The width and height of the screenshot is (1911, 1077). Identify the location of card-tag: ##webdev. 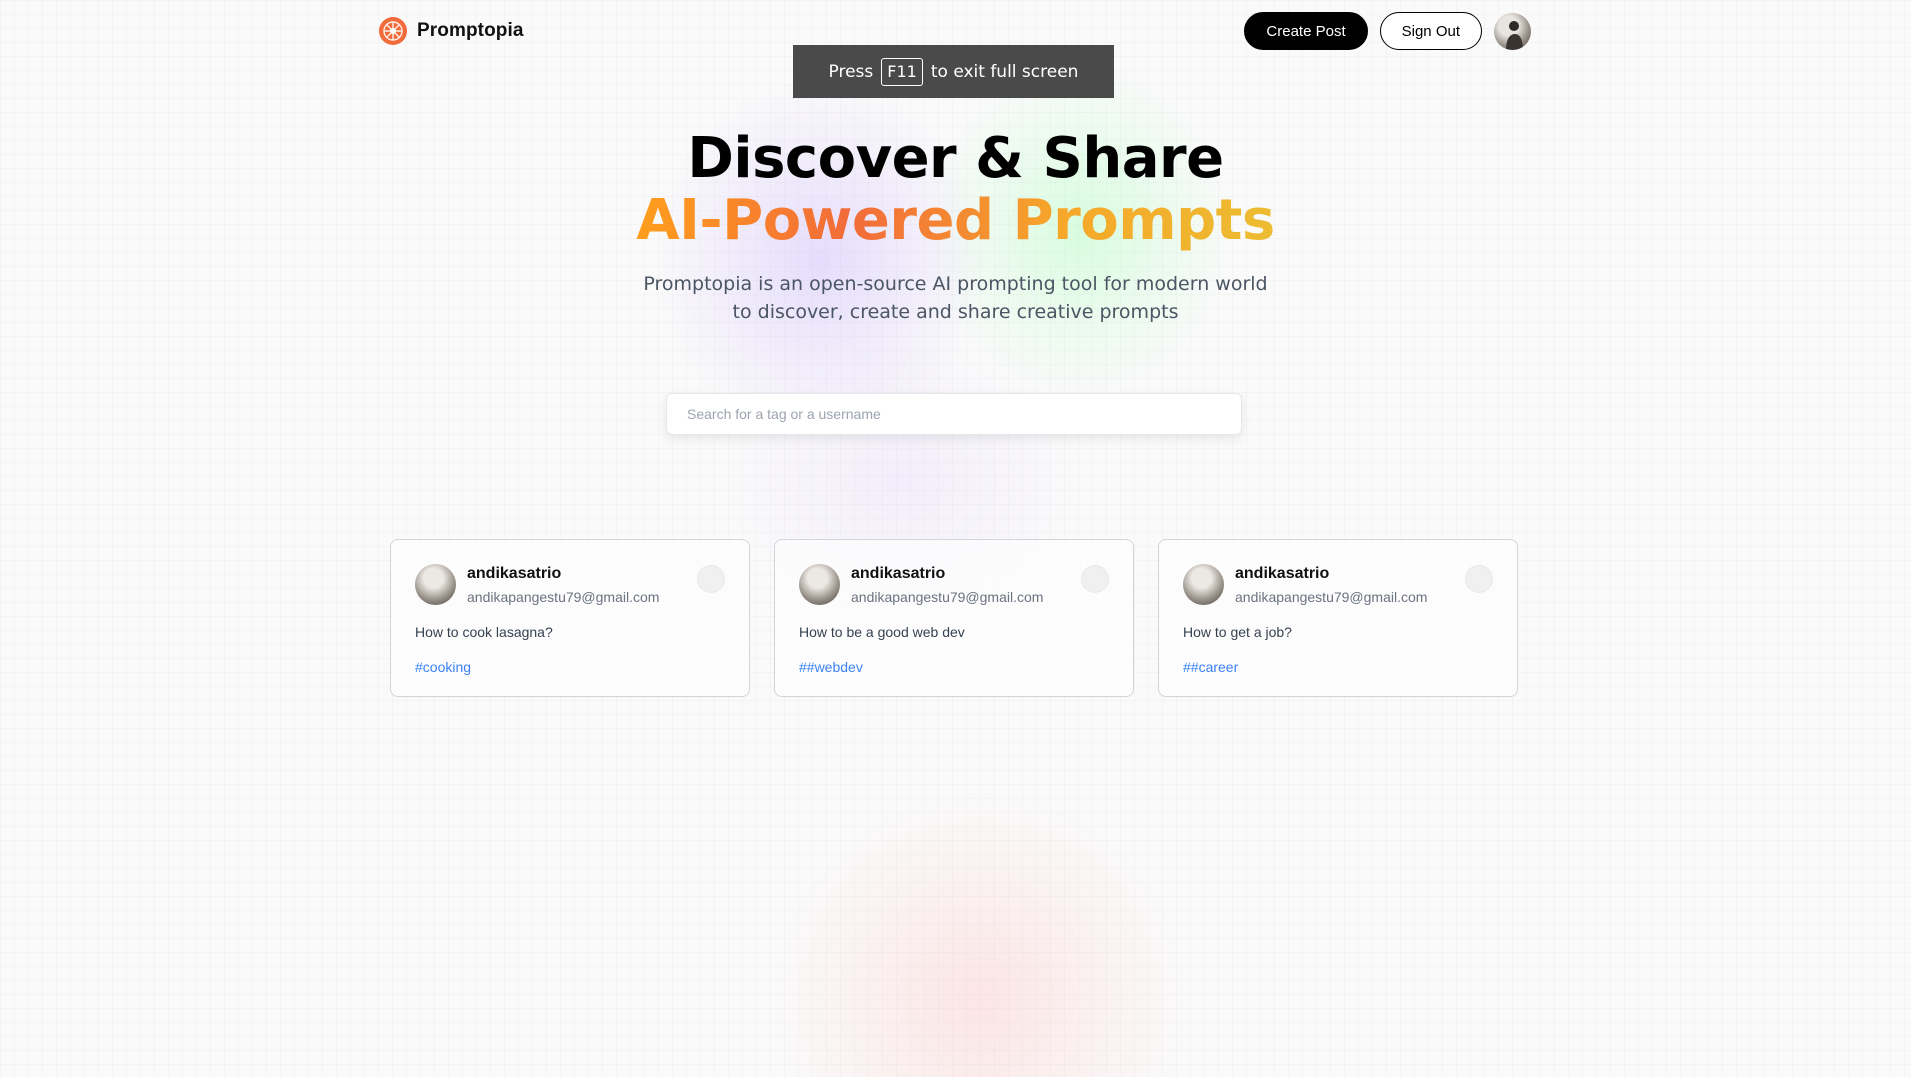
(954, 667).